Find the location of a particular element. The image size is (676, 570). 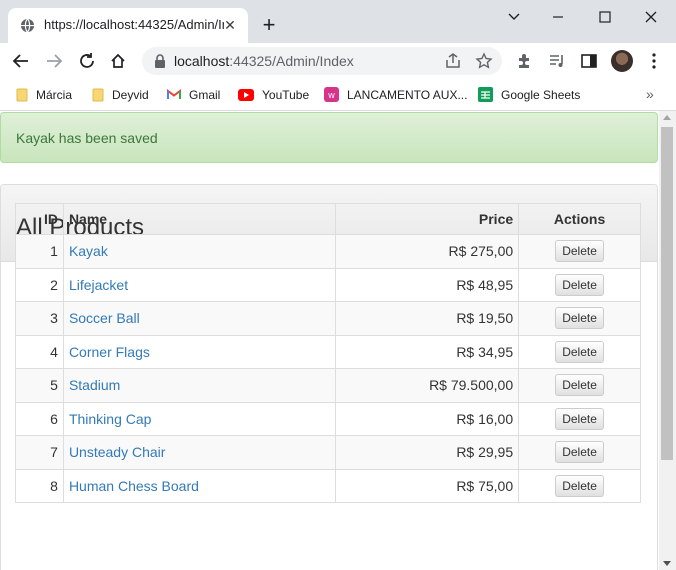

bookmark-label: Gmail is located at coordinates (205, 94).